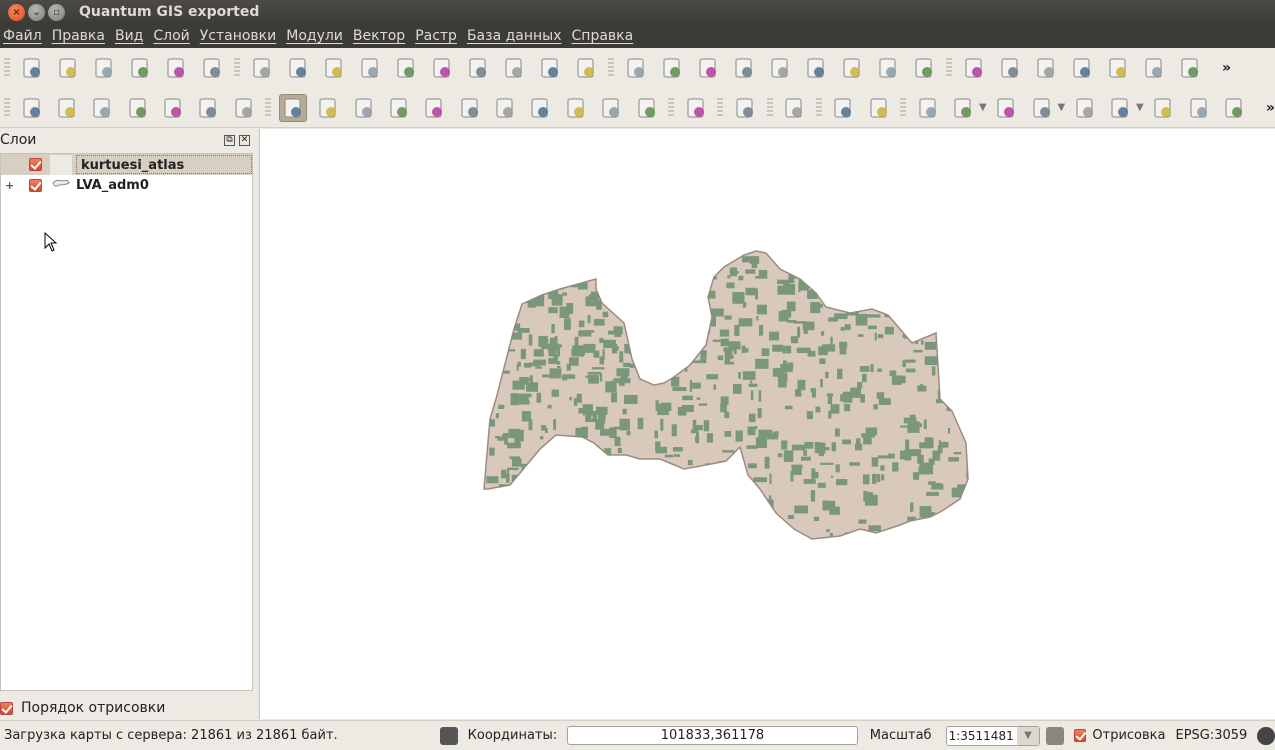 The width and height of the screenshot is (1275, 750). What do you see at coordinates (852, 68) in the screenshot?
I see `cut-features-button` at bounding box center [852, 68].